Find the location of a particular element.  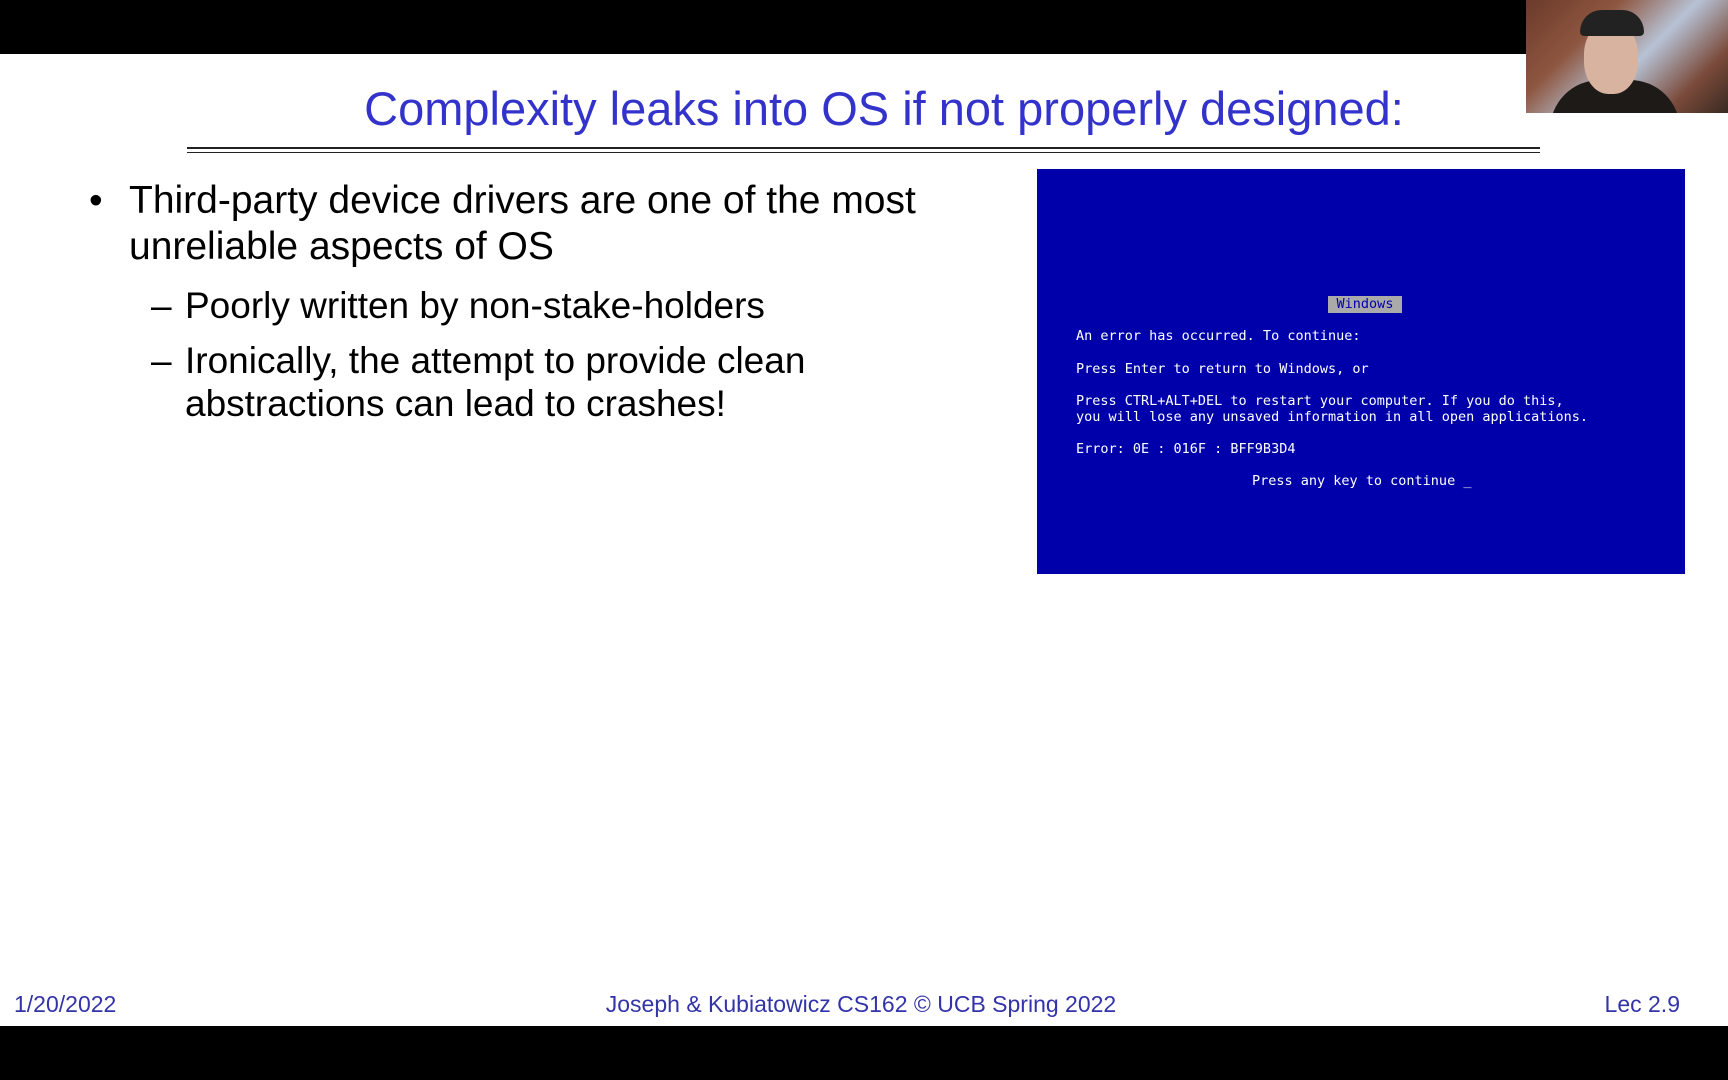

sub-bullet-text: Poorly written by non-stake-holders is located at coordinates (475, 305).